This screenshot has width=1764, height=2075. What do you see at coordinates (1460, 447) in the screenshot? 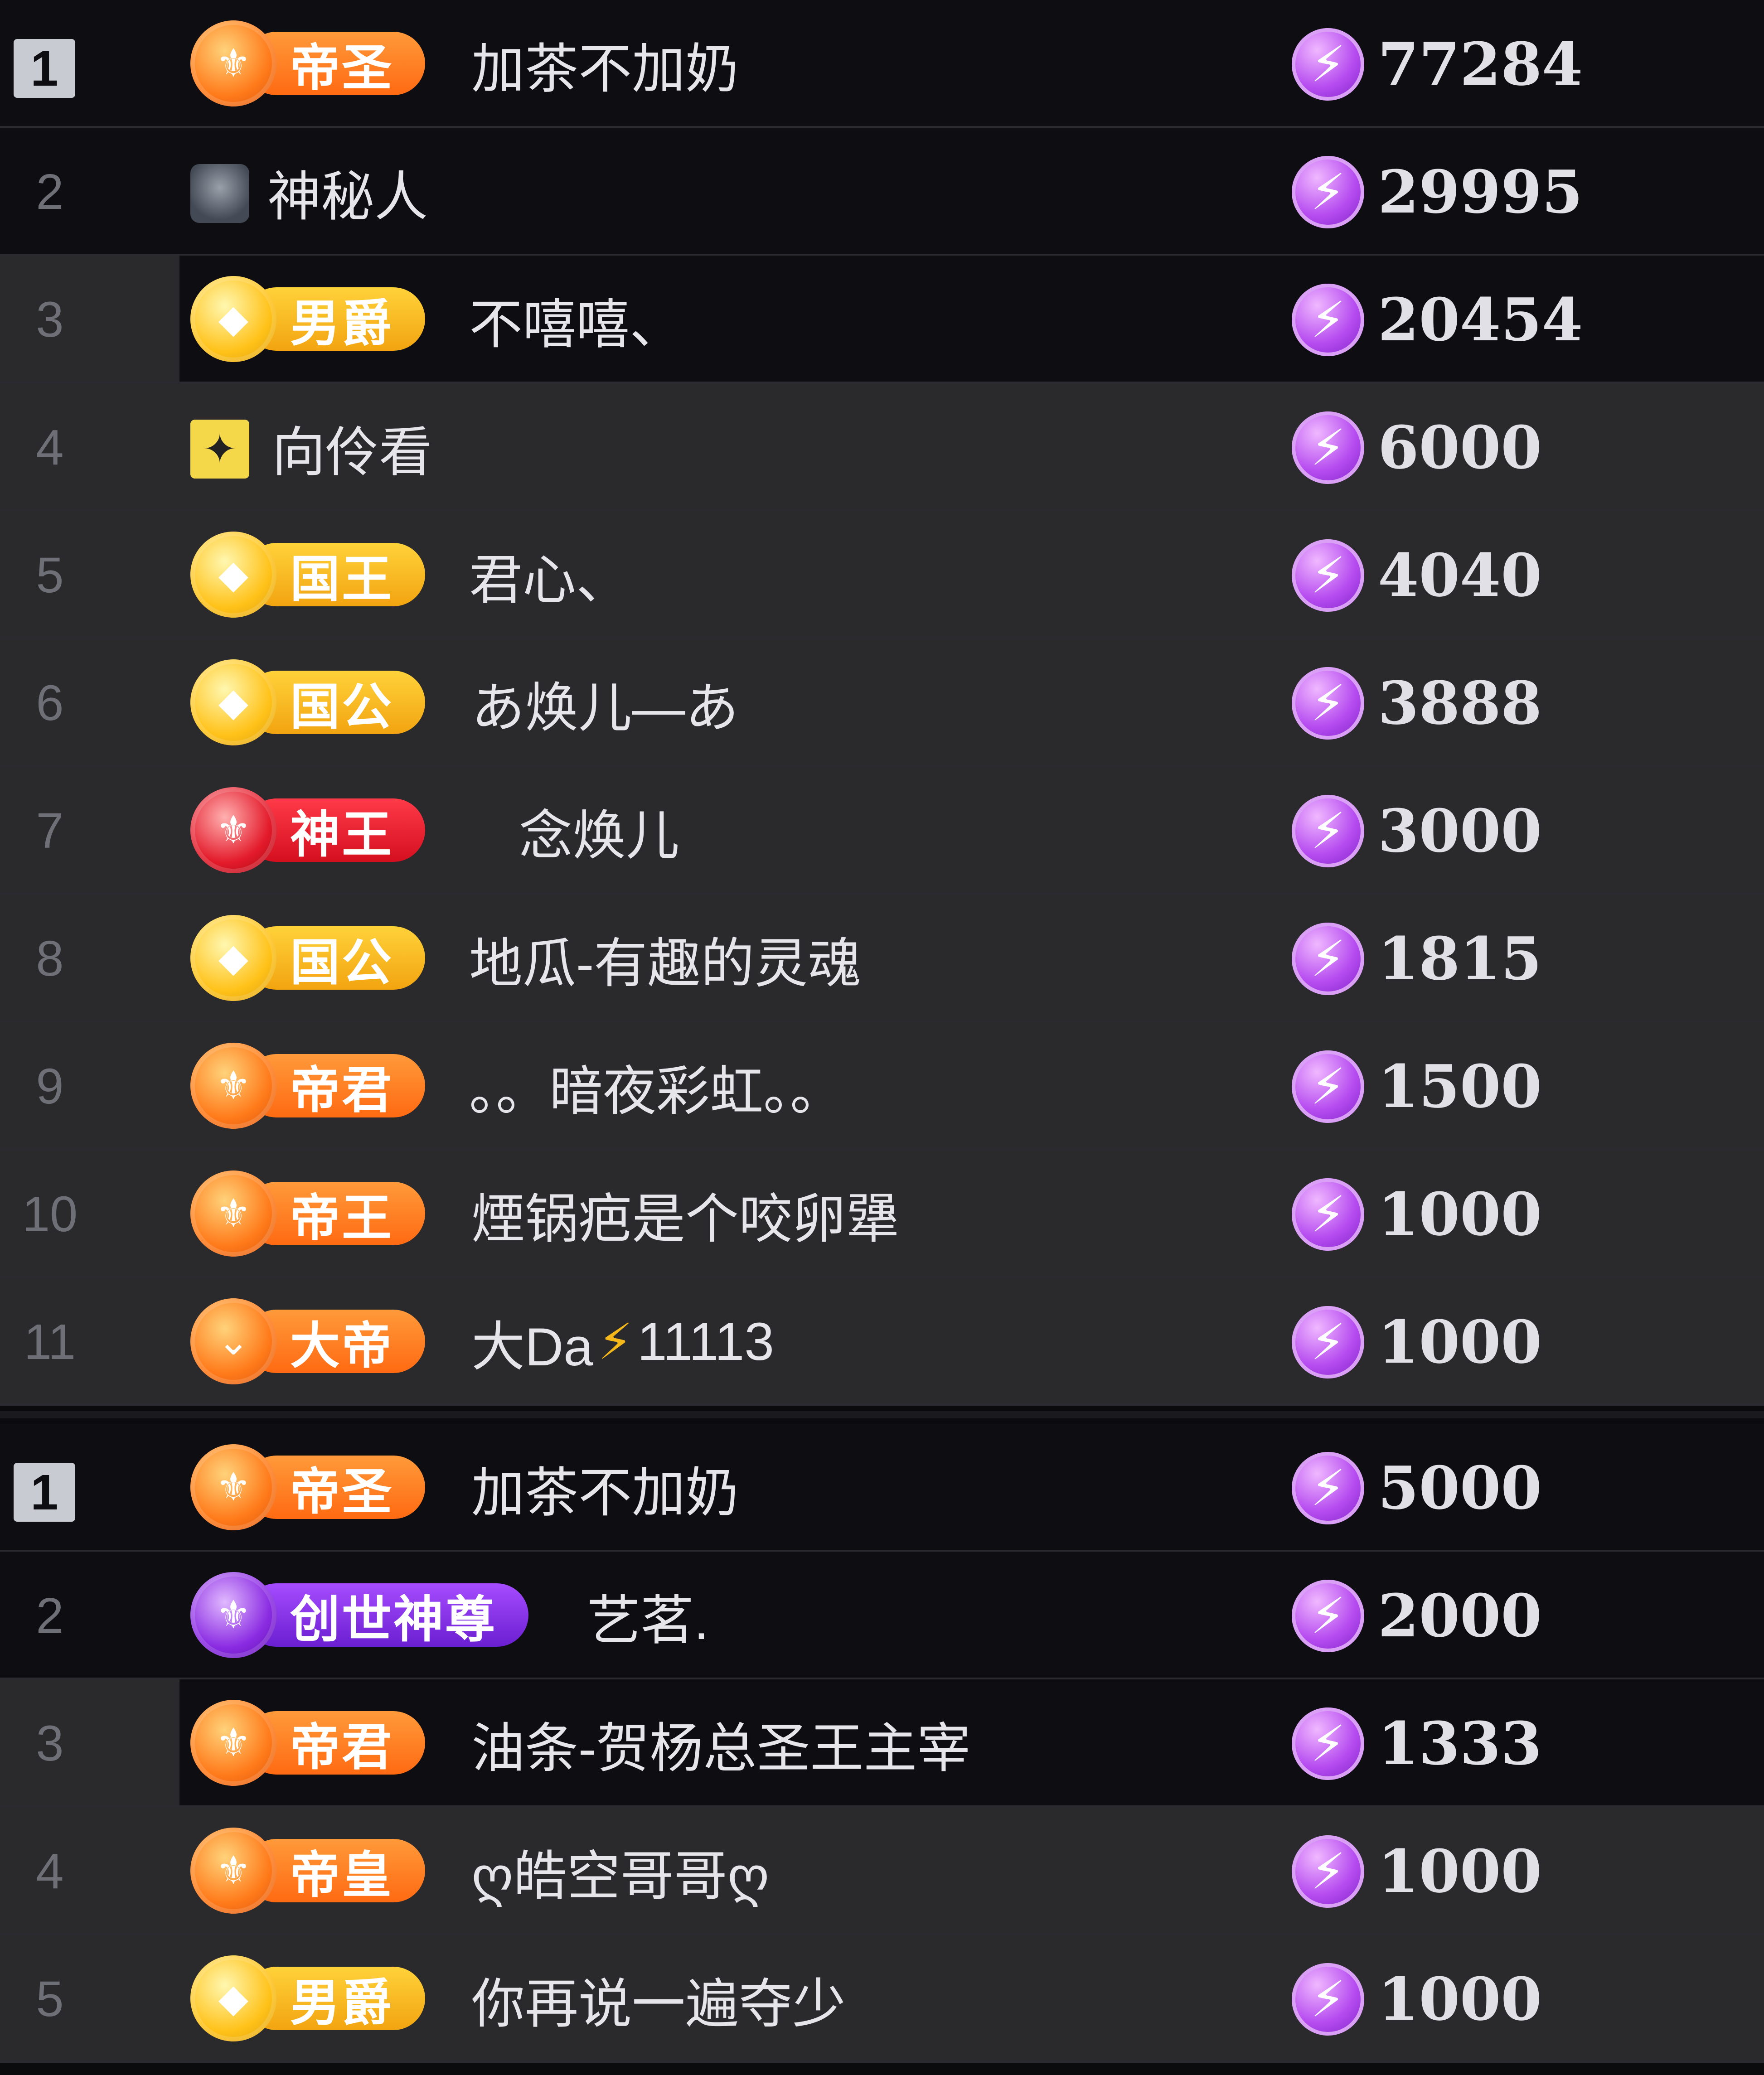
I see `contribution-score: 6000` at bounding box center [1460, 447].